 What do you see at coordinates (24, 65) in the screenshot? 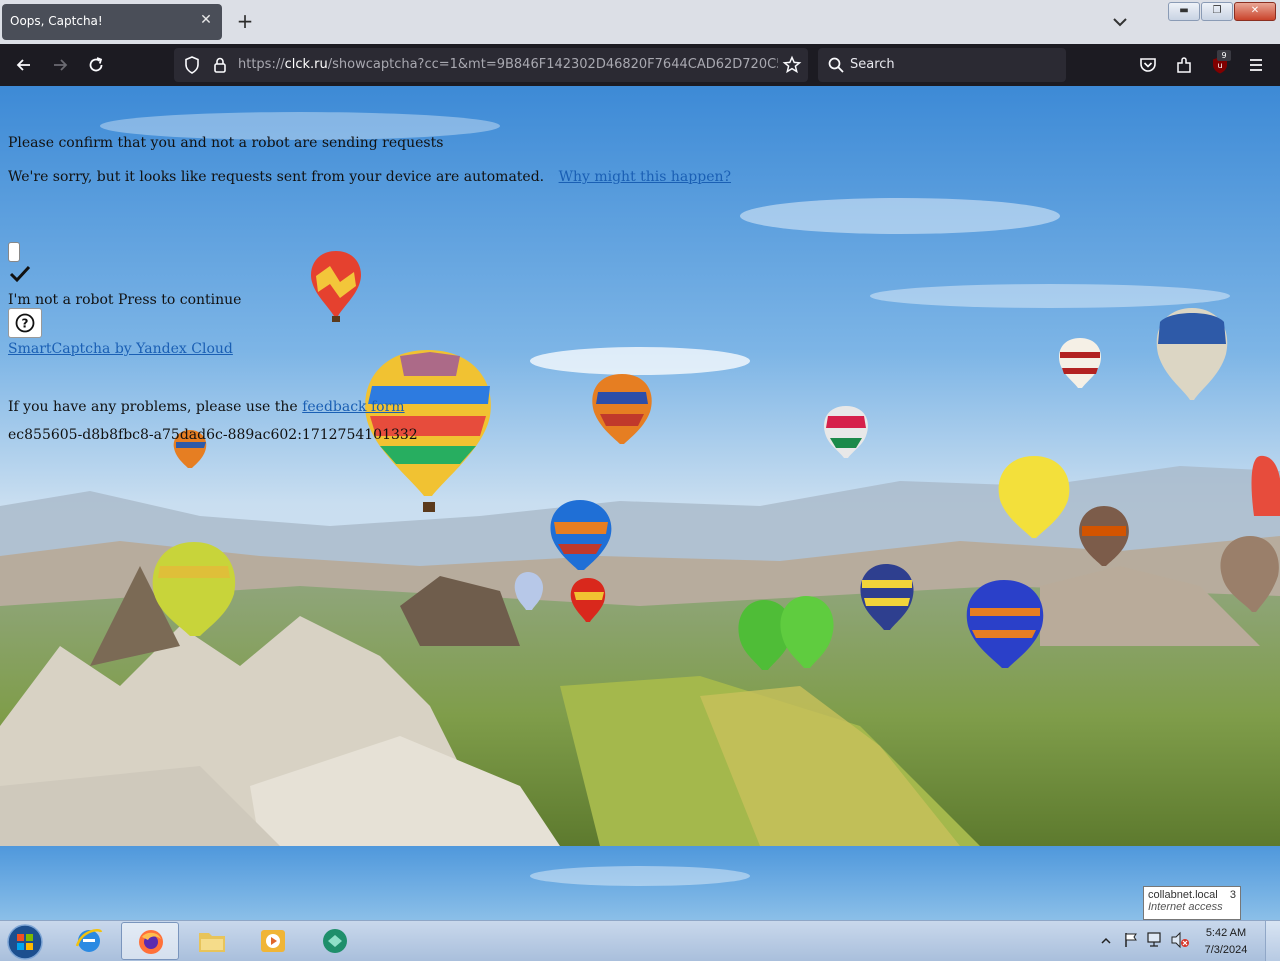
I see `back-icon` at bounding box center [24, 65].